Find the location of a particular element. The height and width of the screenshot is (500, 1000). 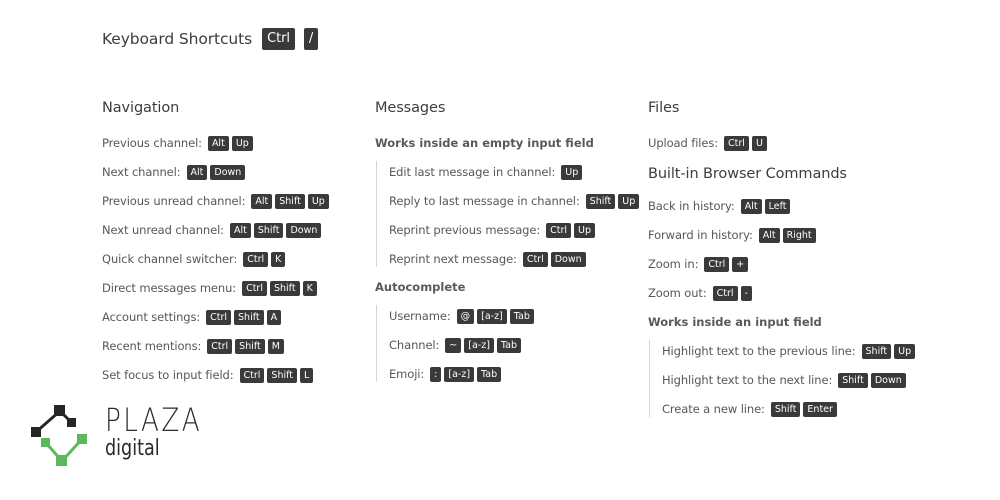

shortcut-label: Reprint previous message: is located at coordinates (465, 230).